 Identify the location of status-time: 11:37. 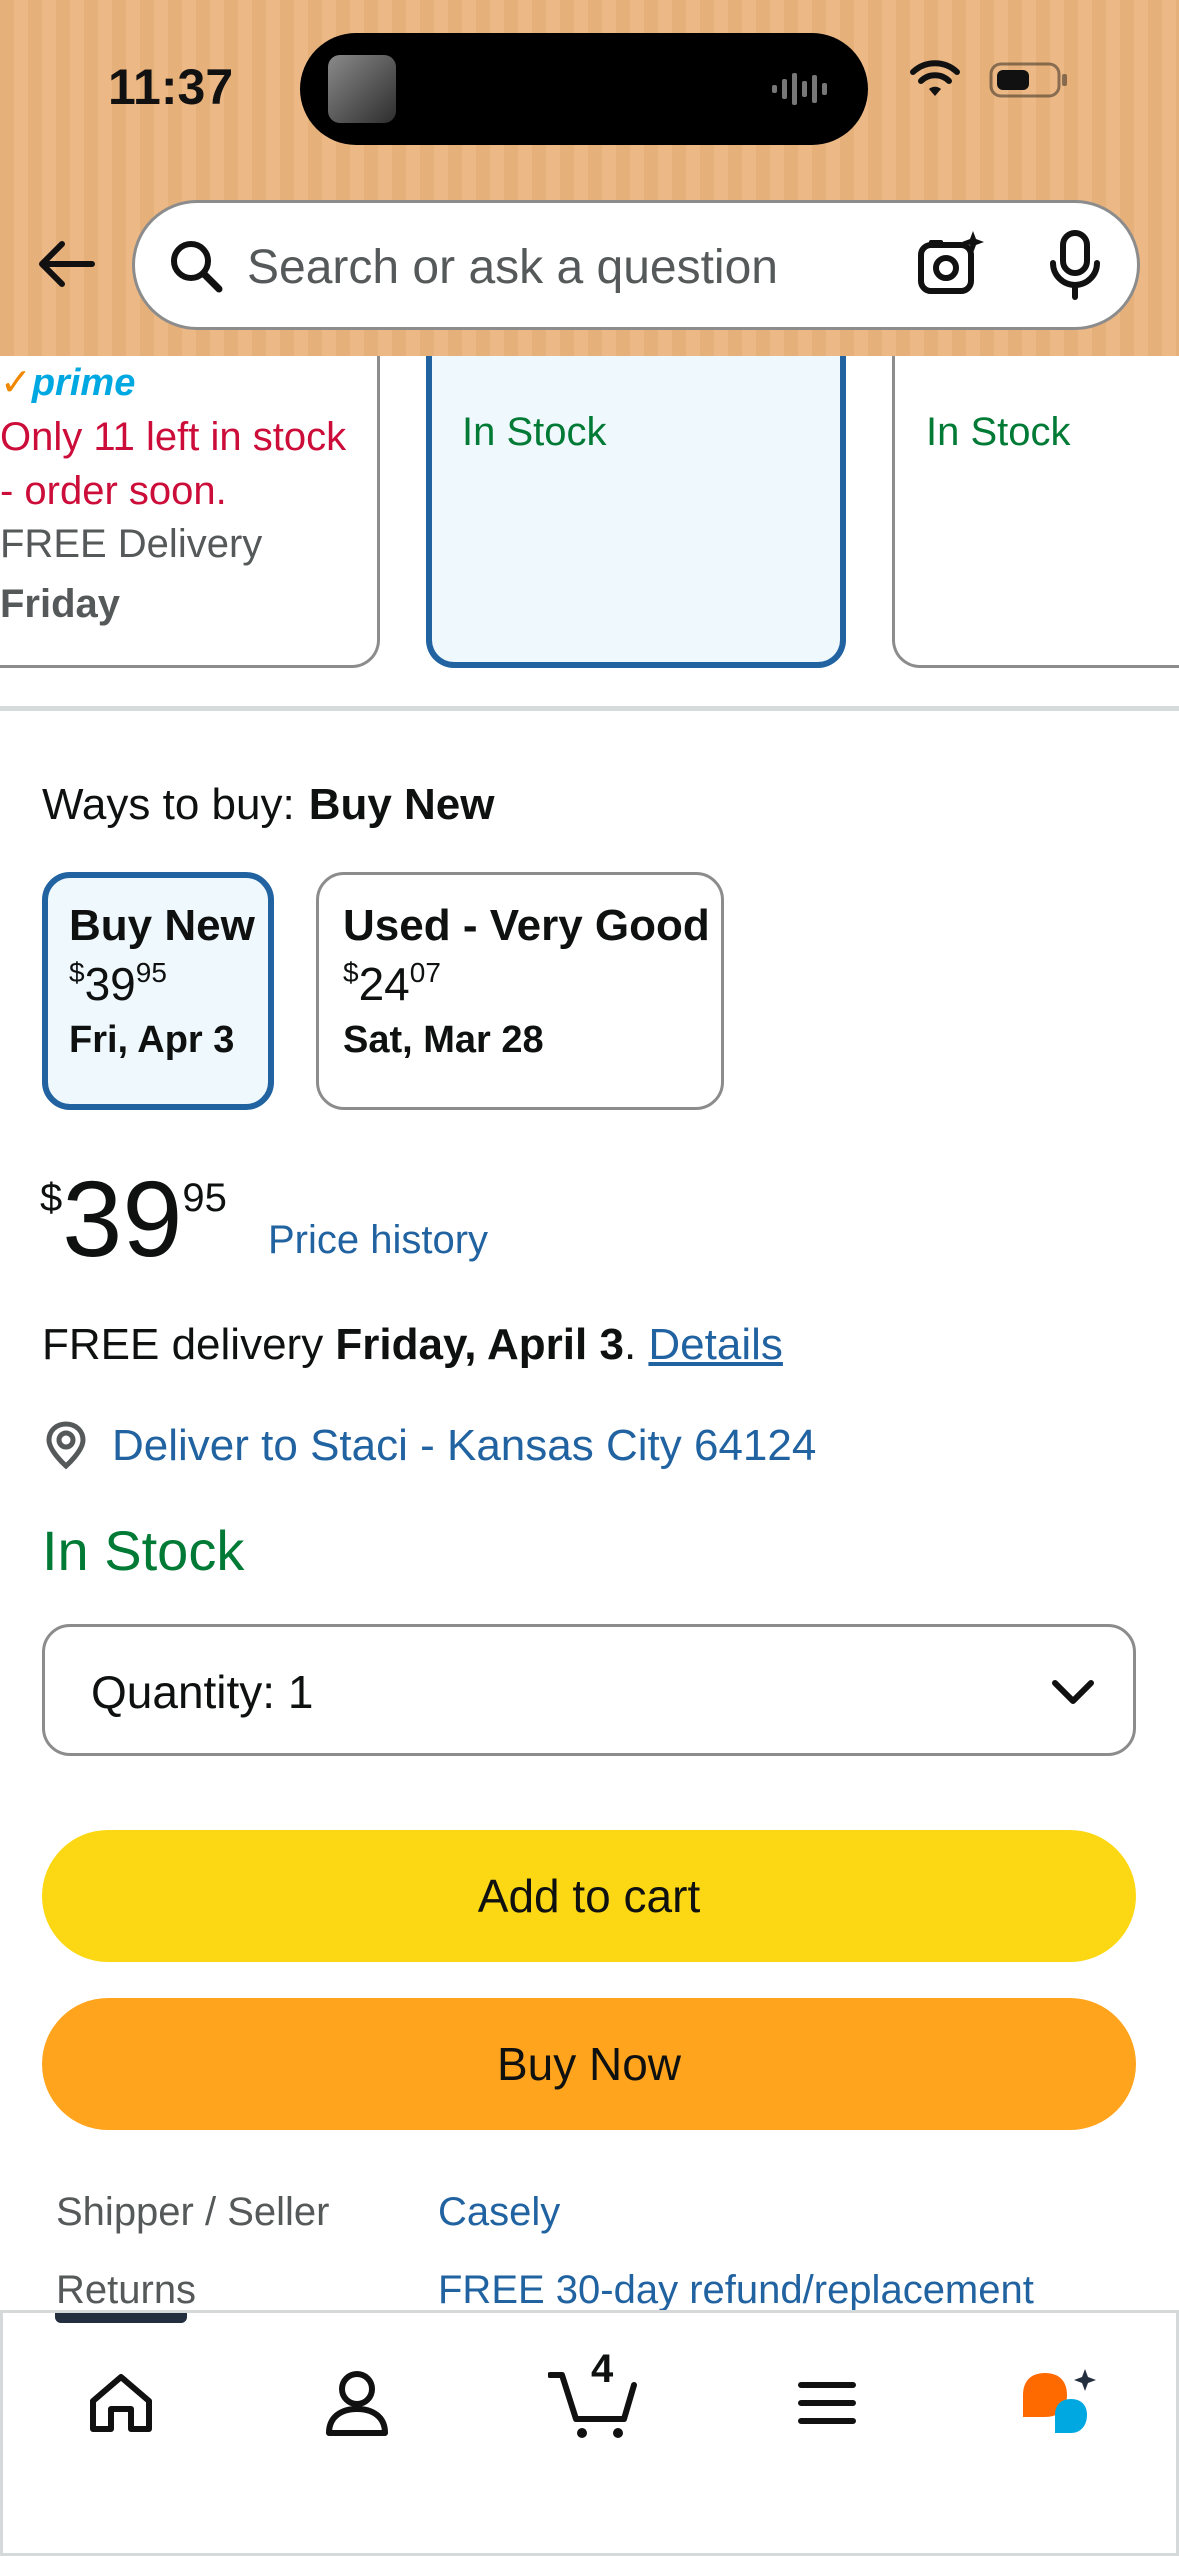
(171, 87).